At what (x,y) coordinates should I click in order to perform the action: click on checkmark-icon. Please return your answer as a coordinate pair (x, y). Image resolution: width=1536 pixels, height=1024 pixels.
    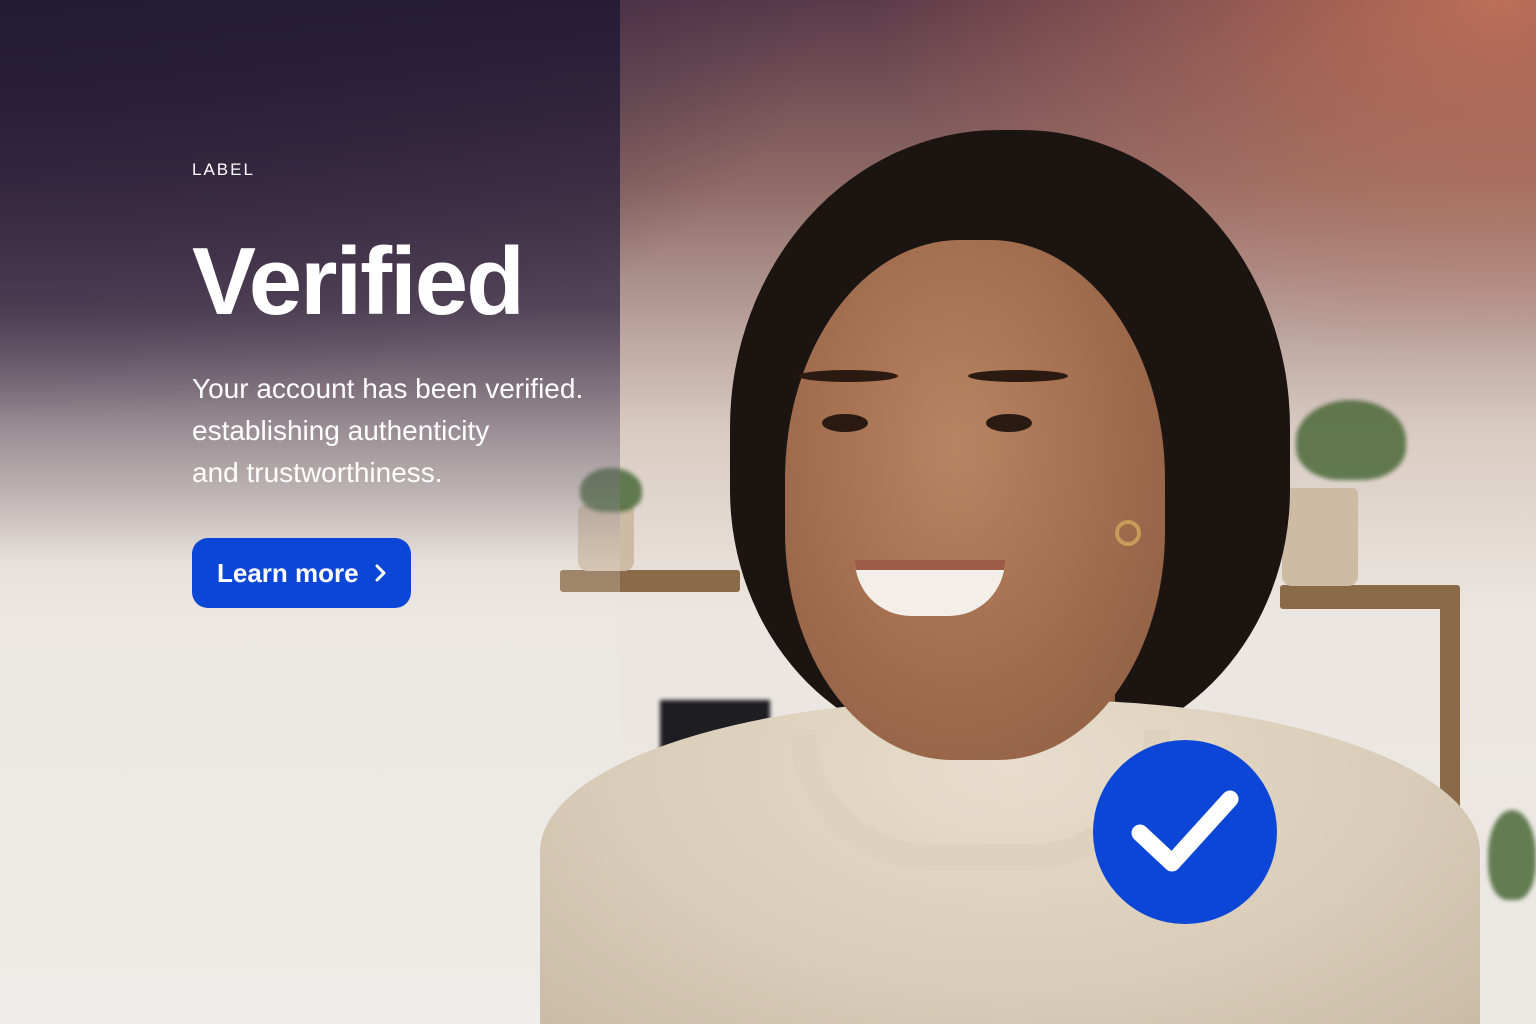
    Looking at the image, I should click on (1185, 831).